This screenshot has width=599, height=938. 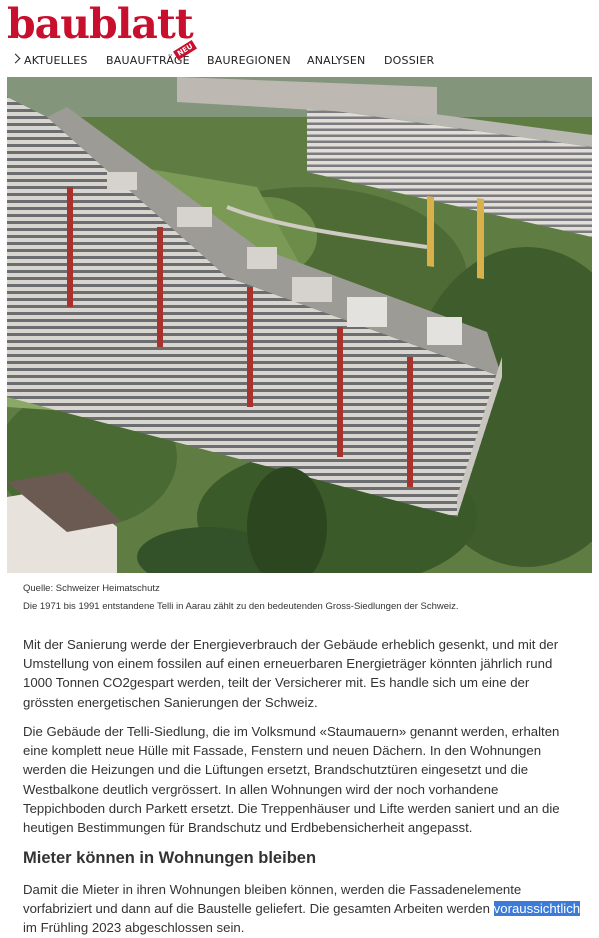 What do you see at coordinates (249, 60) in the screenshot?
I see `nav-item-bauregionen: BAUREGIONEN` at bounding box center [249, 60].